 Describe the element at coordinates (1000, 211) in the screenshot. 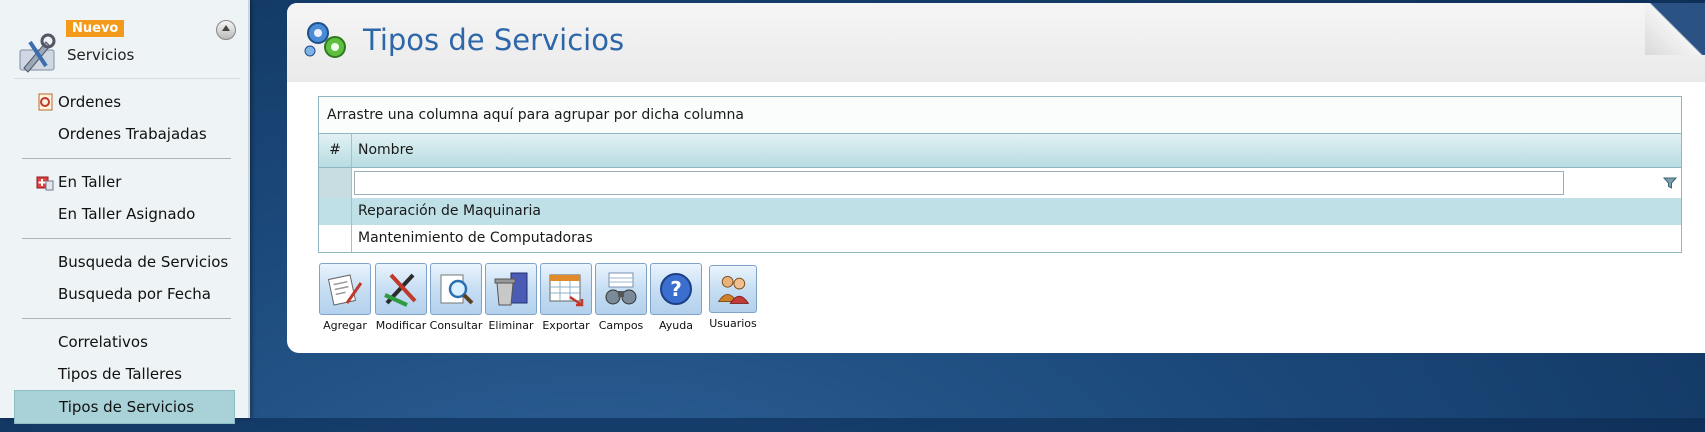

I see `table-row: Reparación de Maquinaria` at that location.